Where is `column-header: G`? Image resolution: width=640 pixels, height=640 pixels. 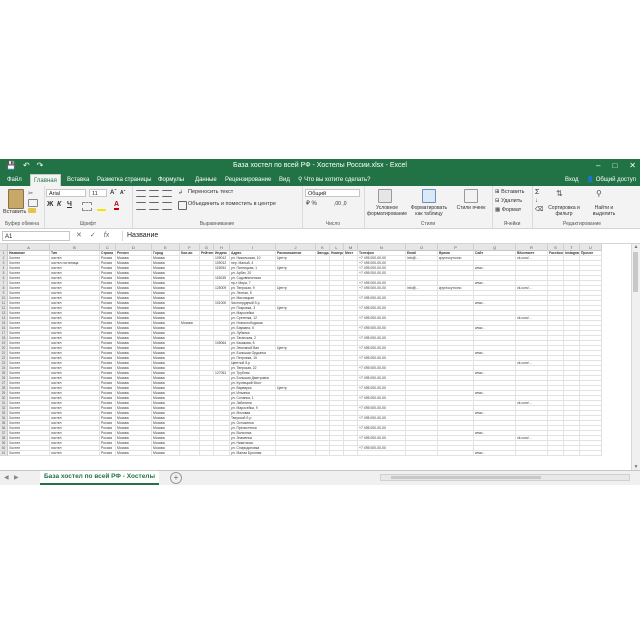 column-header: G is located at coordinates (207, 247).